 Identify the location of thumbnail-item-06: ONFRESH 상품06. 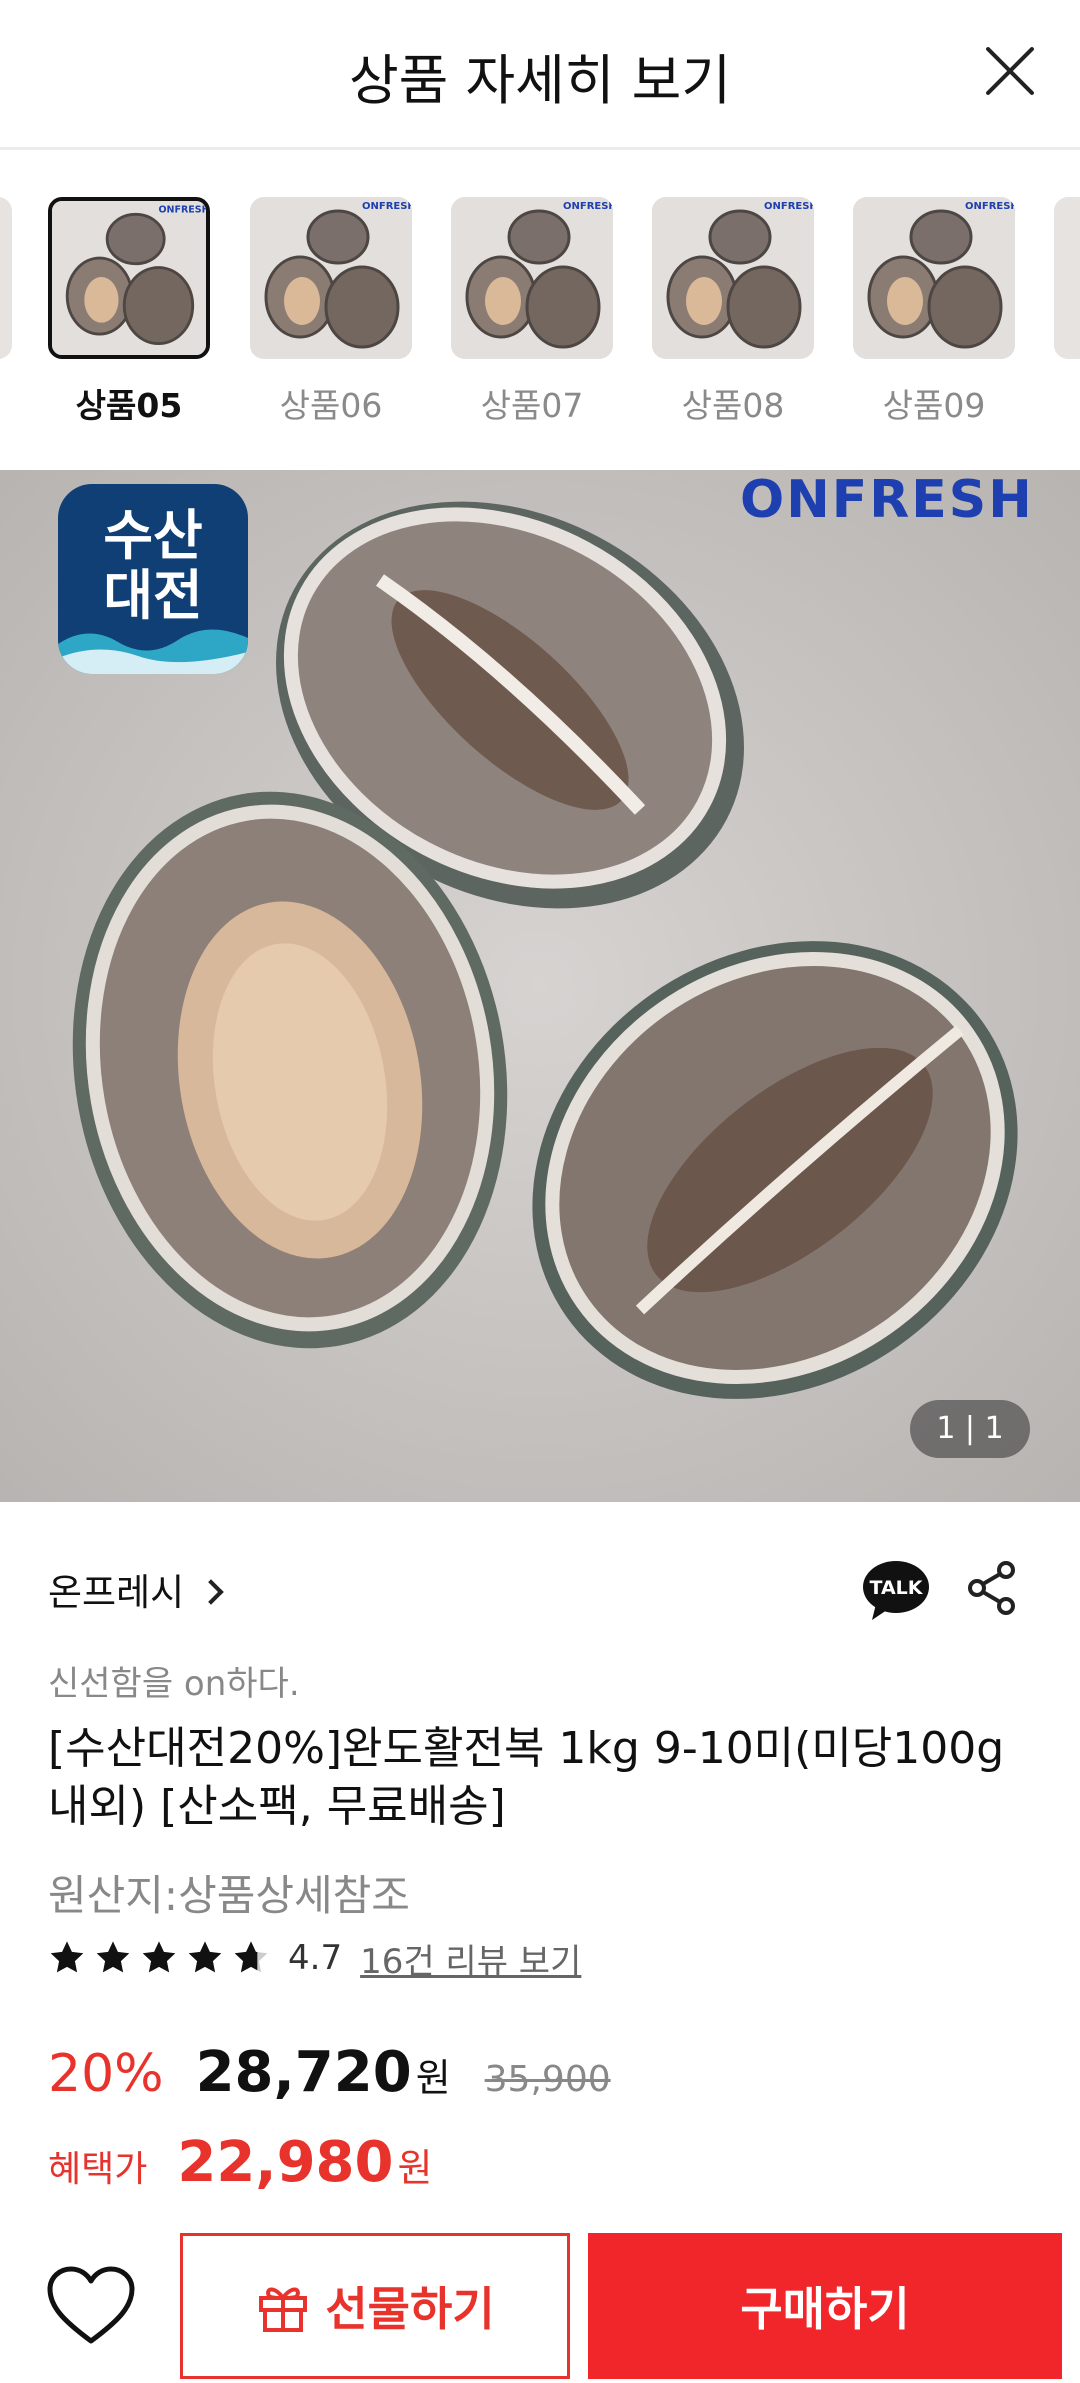
(331, 312).